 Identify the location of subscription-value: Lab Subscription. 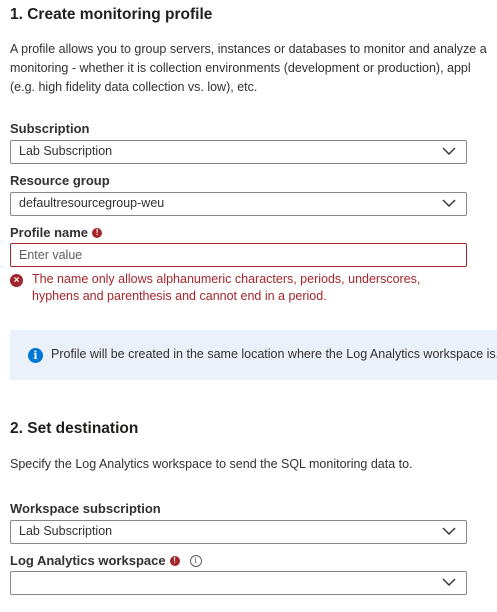
(66, 151).